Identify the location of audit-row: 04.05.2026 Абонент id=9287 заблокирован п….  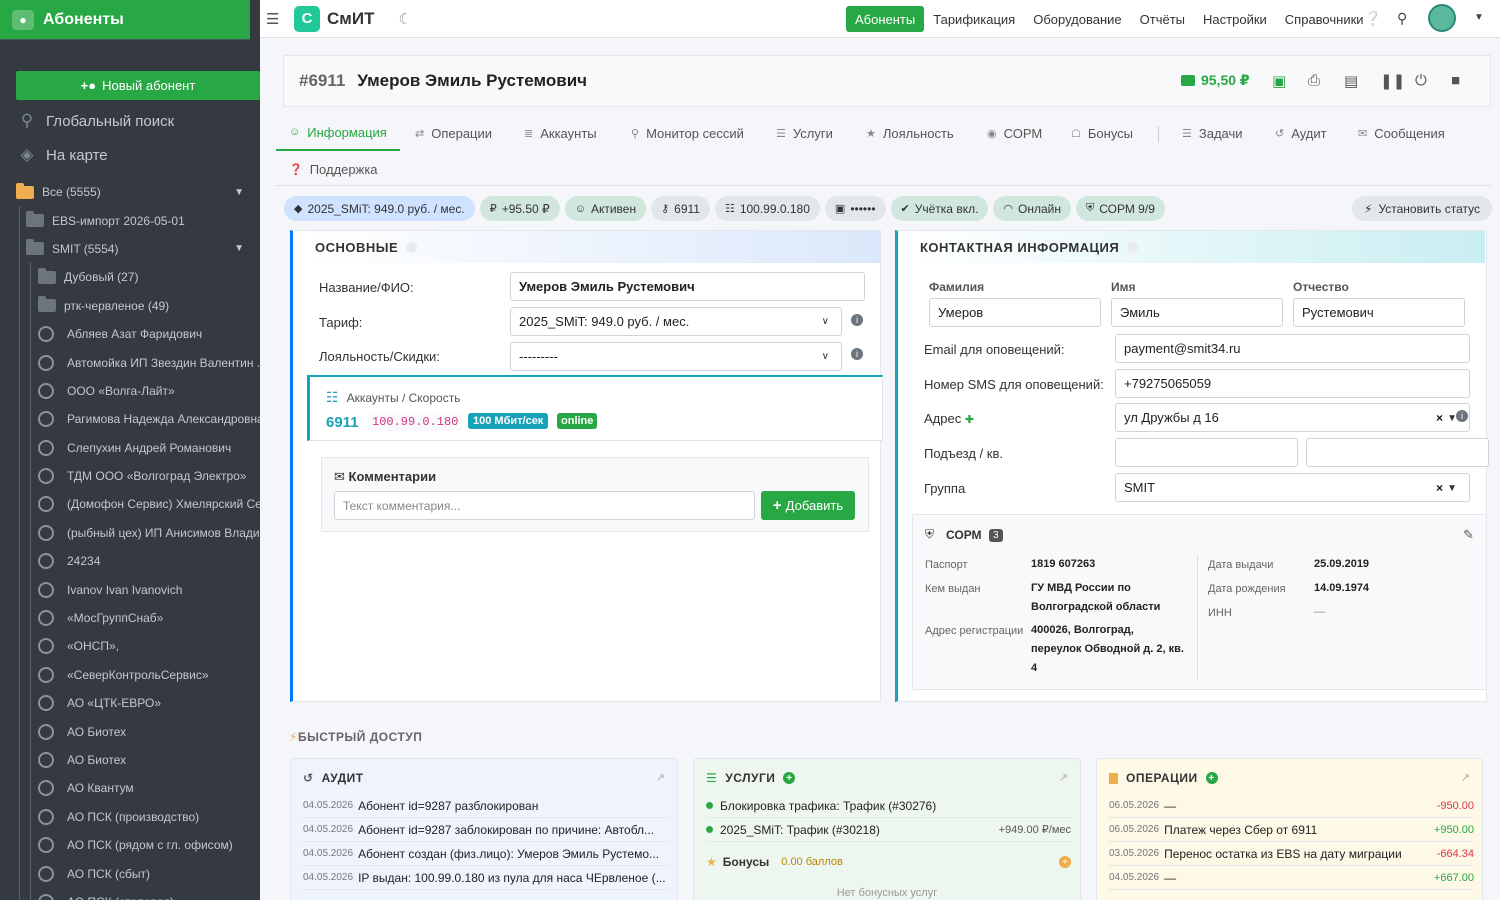
(485, 830).